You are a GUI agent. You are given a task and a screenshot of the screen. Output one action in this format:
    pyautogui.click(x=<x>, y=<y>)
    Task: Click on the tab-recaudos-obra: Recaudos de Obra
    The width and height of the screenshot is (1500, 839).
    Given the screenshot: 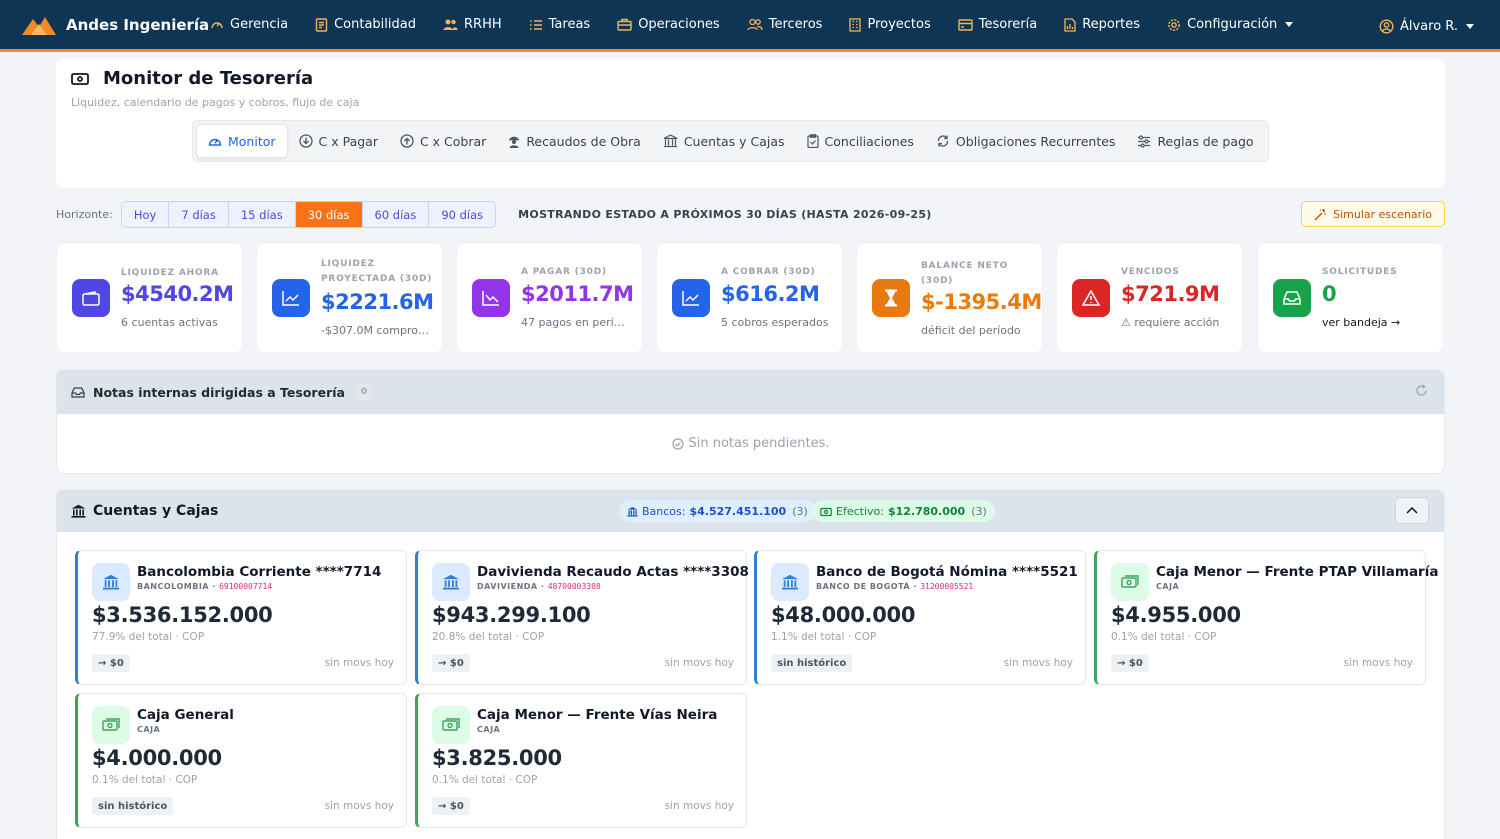 What is the action you would take?
    pyautogui.click(x=574, y=141)
    